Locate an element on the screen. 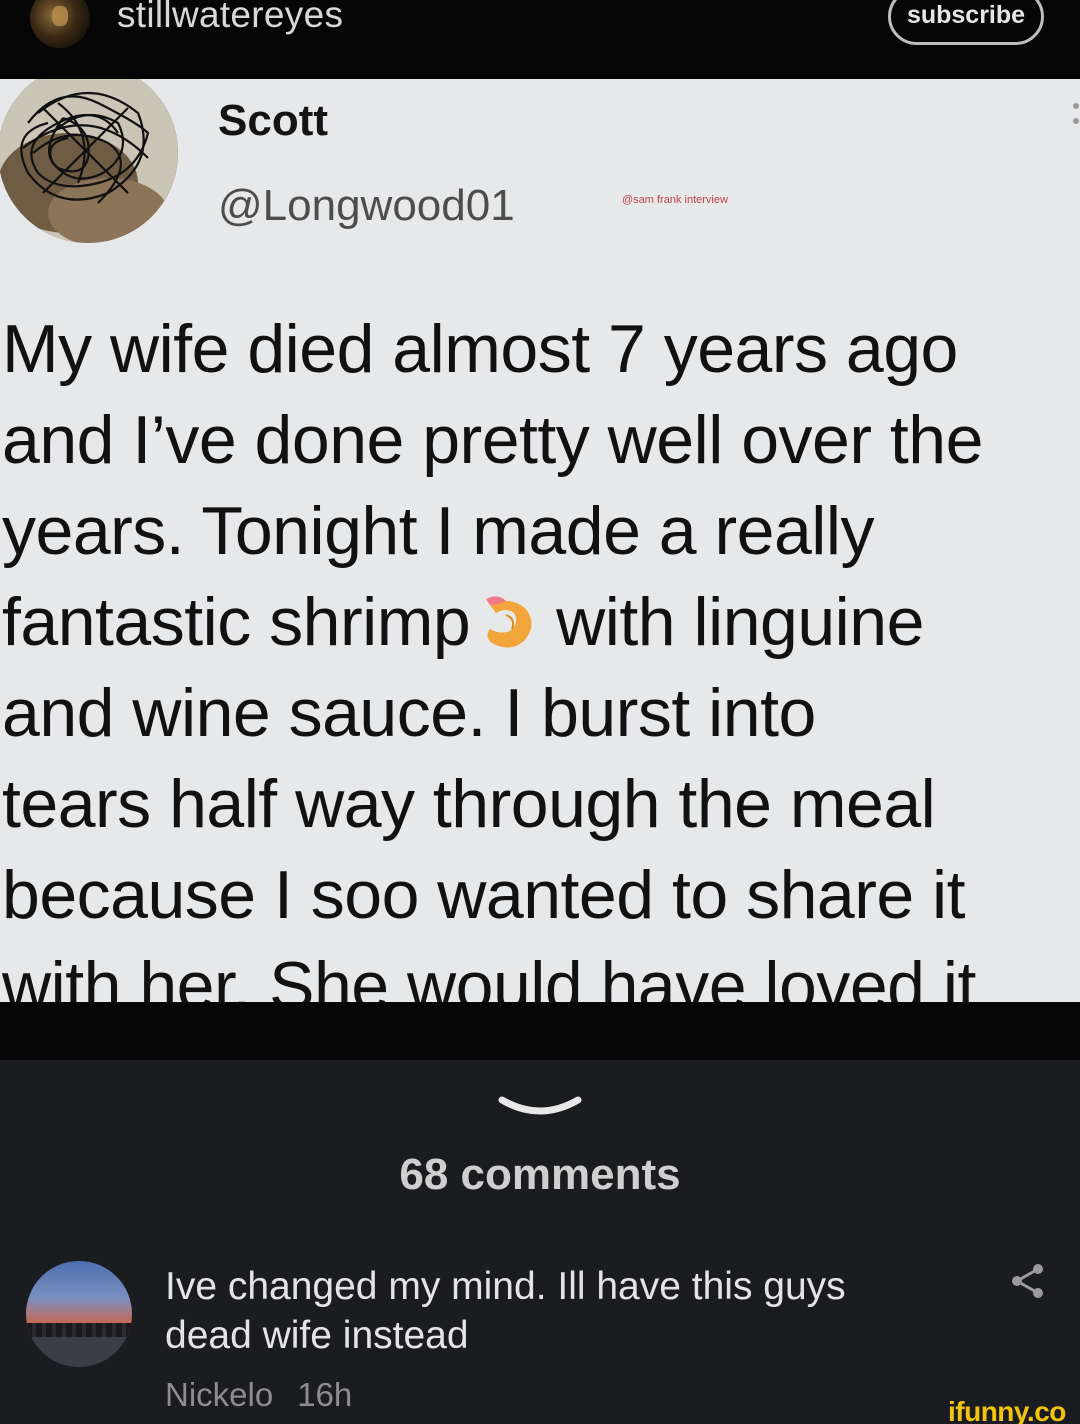  tweet-author-name: Scott is located at coordinates (273, 120).